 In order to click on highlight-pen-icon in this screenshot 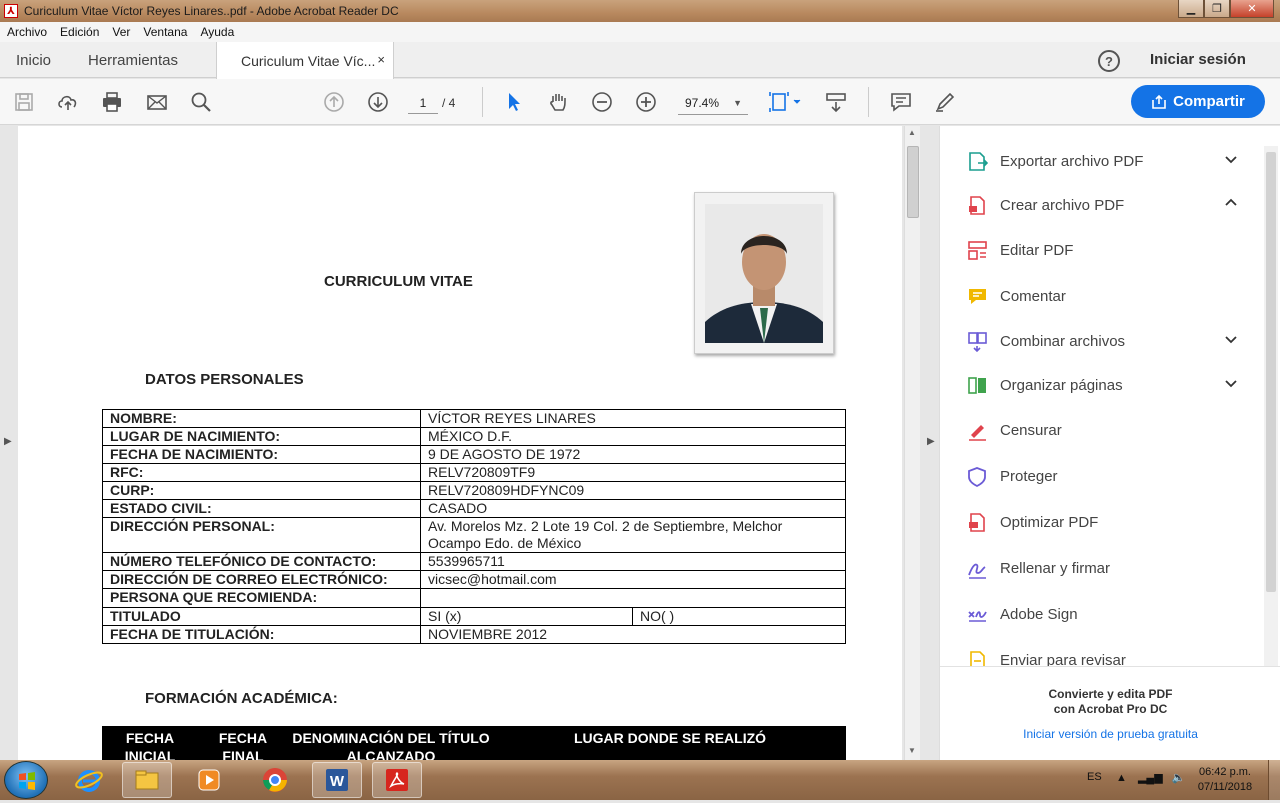, I will do `click(945, 102)`.